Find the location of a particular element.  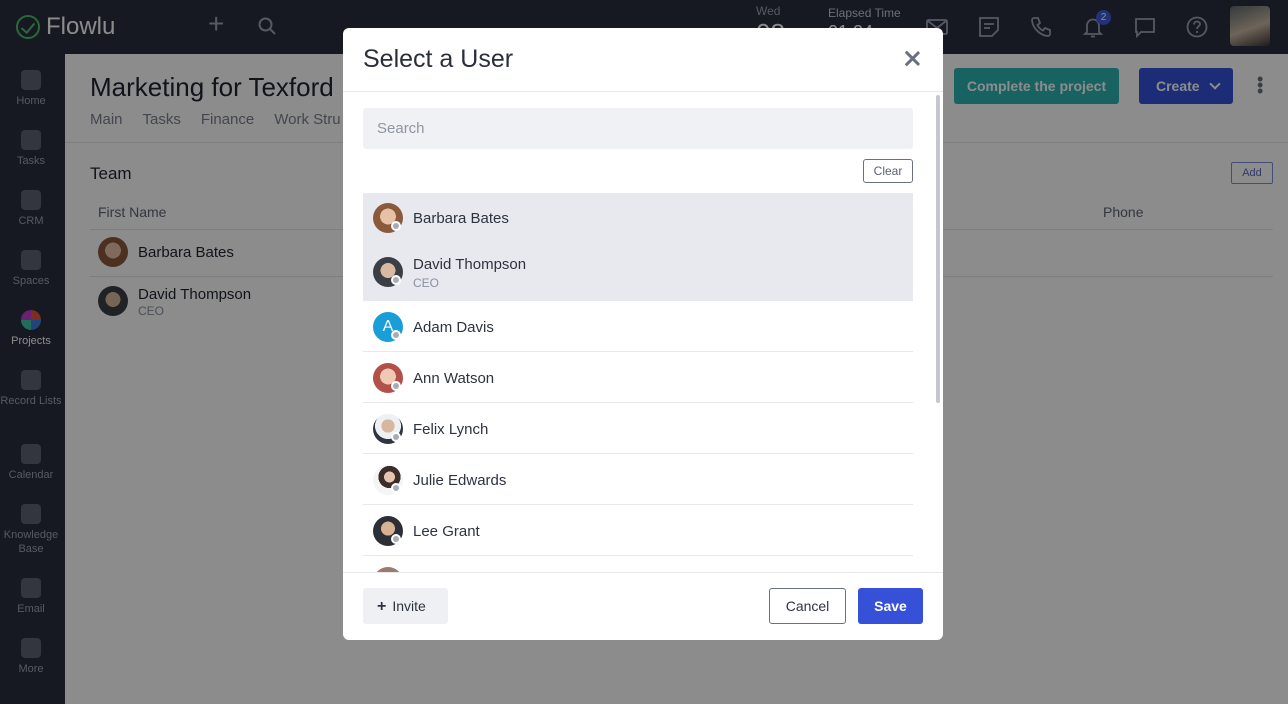

list-item-ann-watson: Ann Watson is located at coordinates (638, 377).